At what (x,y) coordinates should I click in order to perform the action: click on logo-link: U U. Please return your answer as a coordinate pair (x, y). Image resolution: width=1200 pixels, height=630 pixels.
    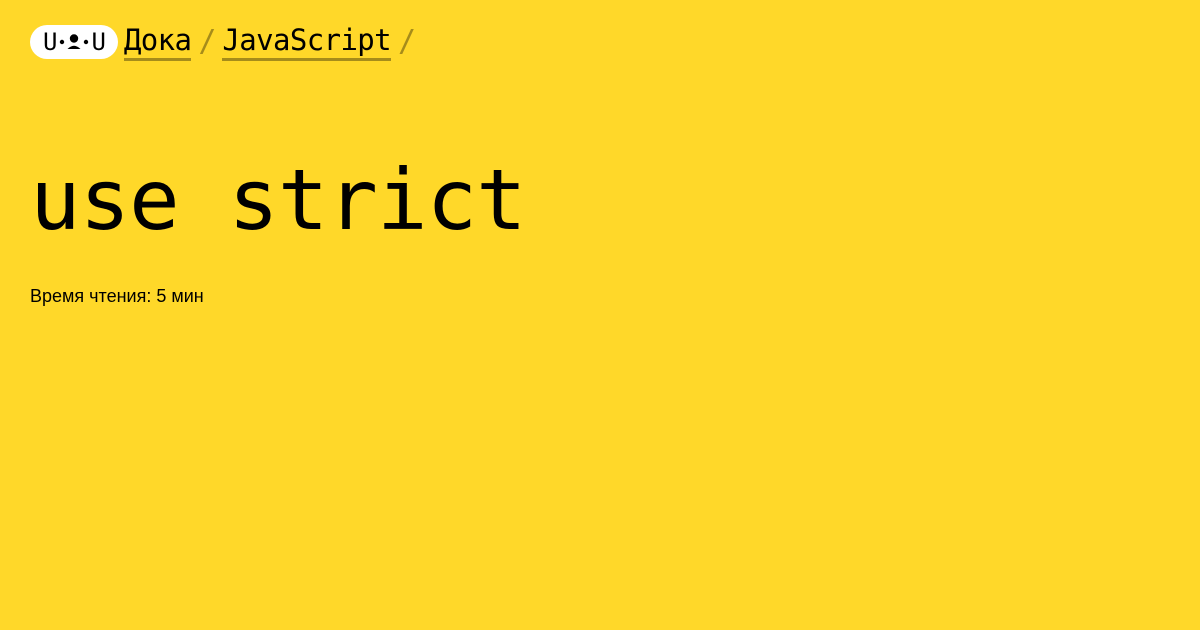
    Looking at the image, I should click on (74, 42).